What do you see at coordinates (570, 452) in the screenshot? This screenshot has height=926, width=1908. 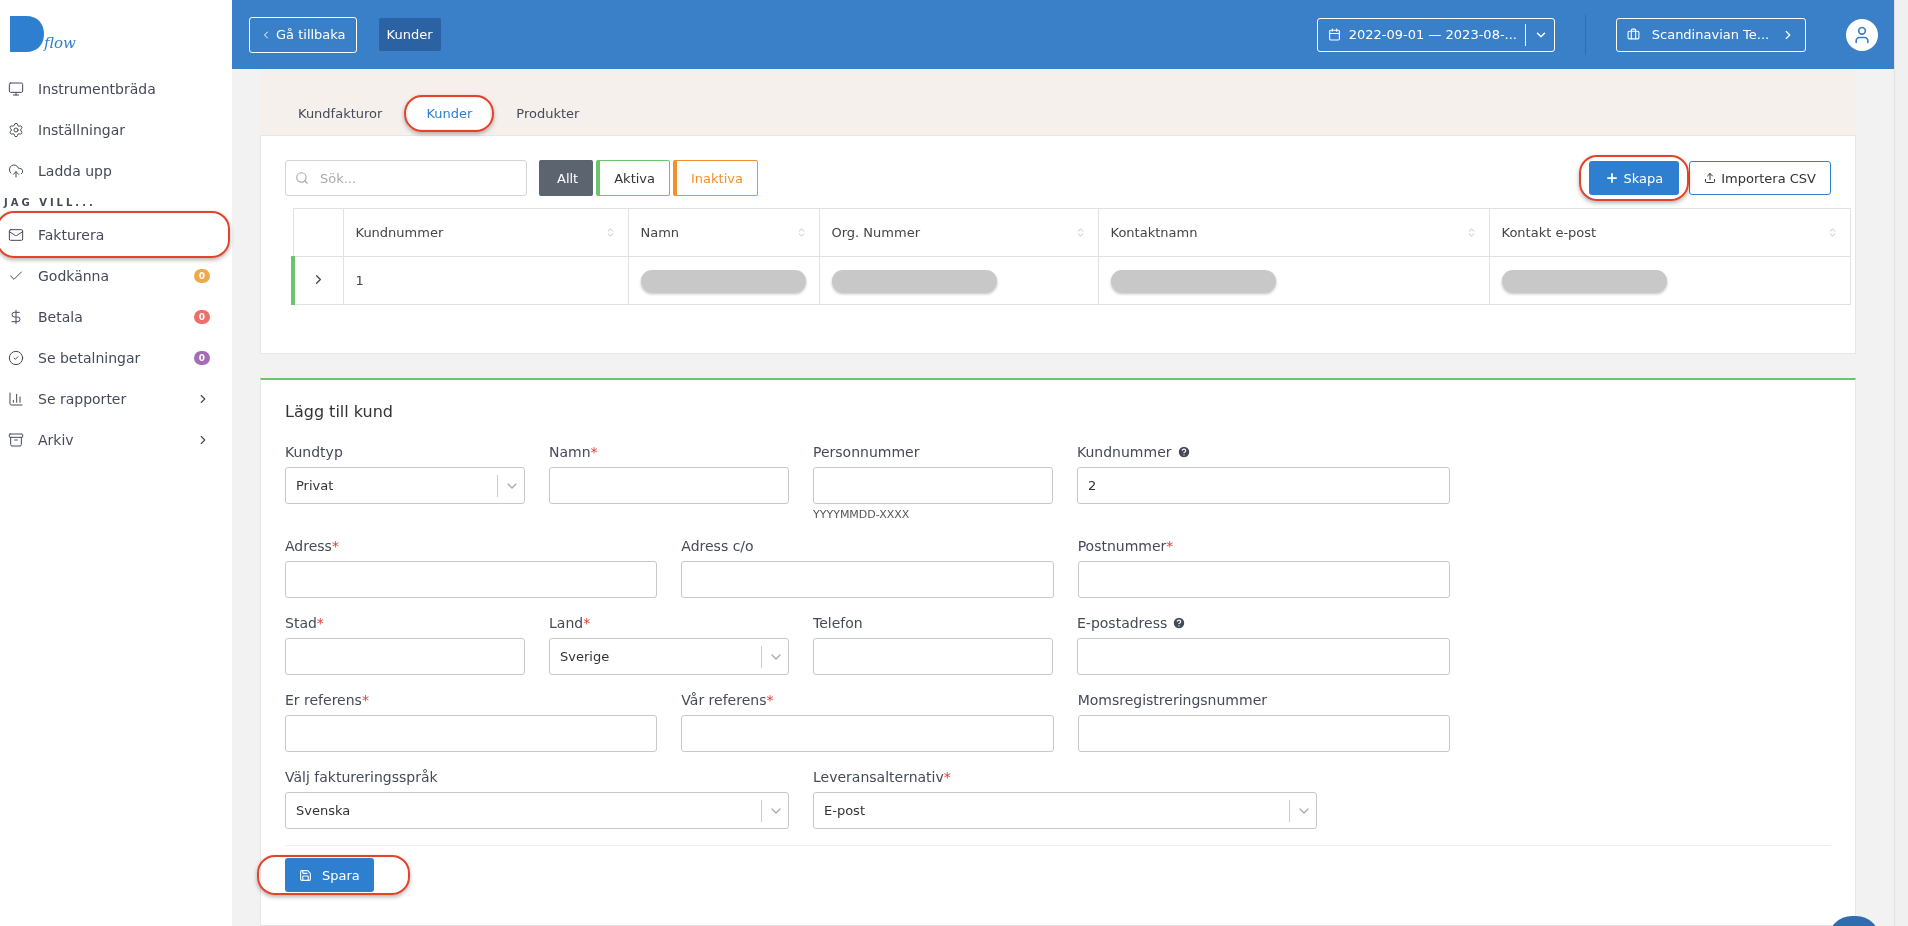 I see `field-label: Namn` at bounding box center [570, 452].